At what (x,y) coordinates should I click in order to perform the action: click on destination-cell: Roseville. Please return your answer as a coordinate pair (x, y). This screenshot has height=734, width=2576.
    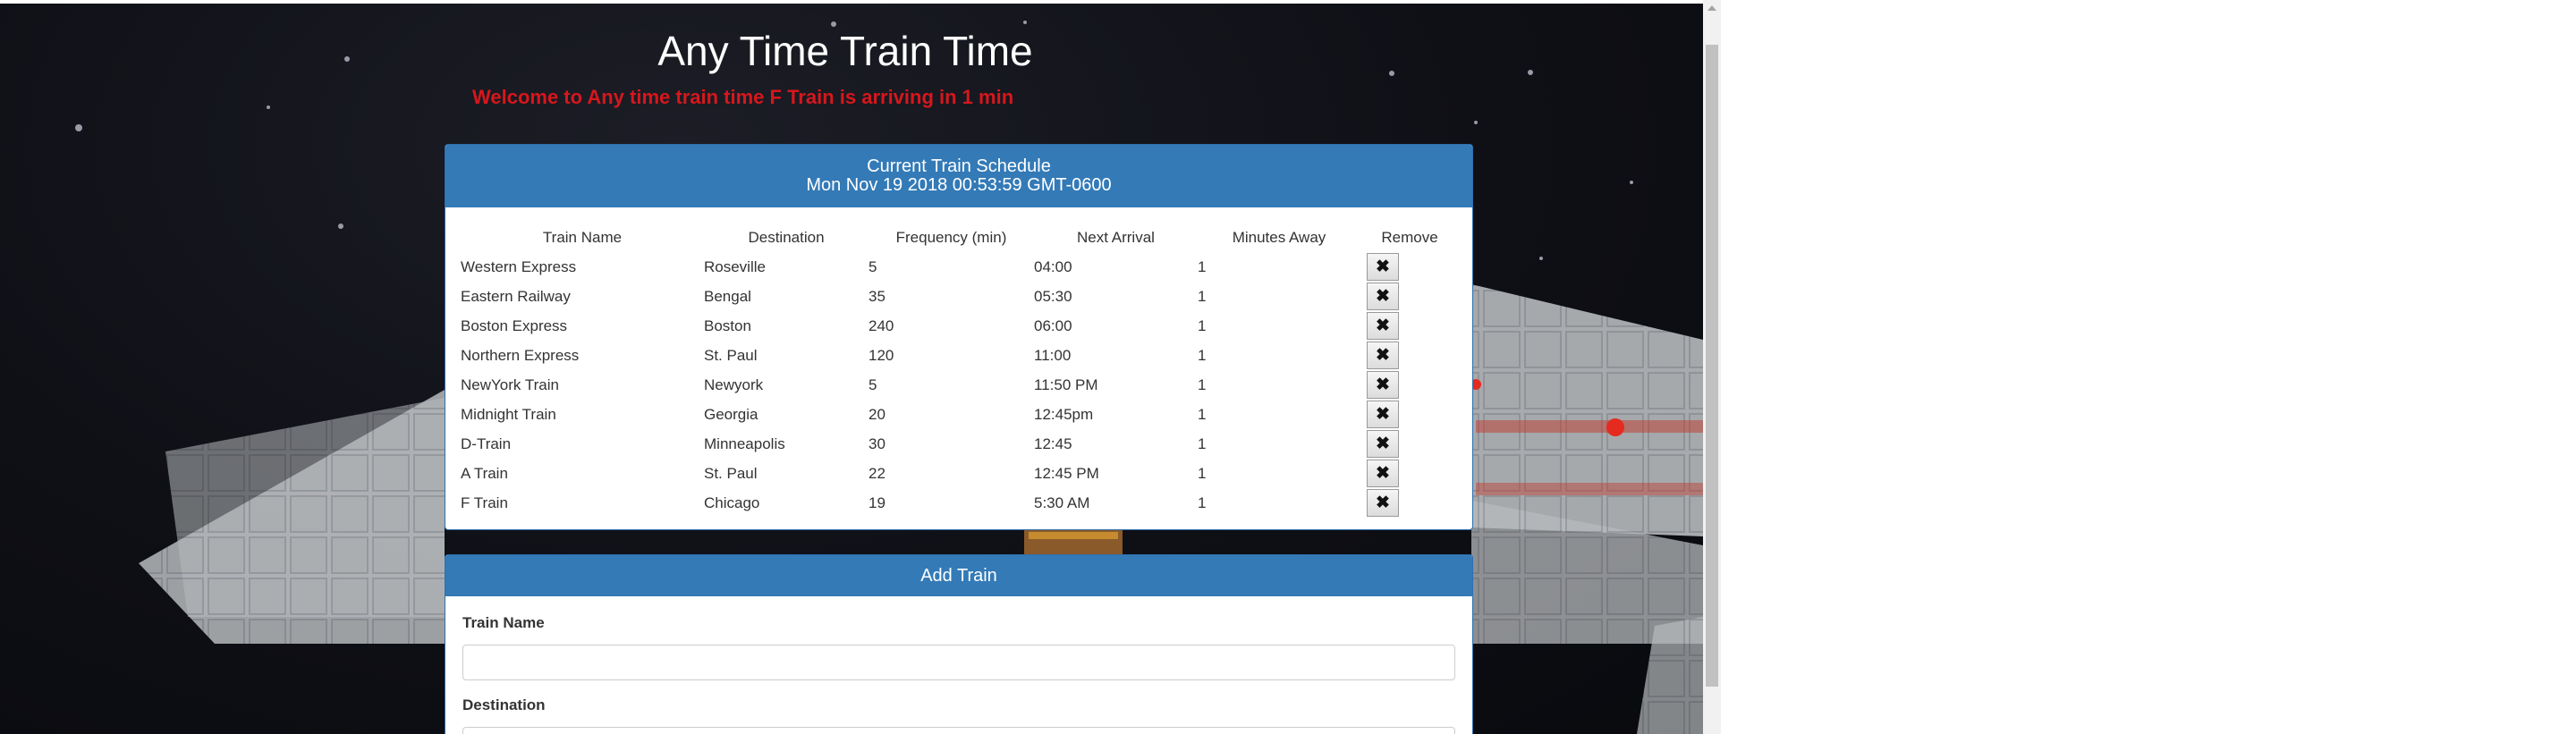
    Looking at the image, I should click on (735, 266).